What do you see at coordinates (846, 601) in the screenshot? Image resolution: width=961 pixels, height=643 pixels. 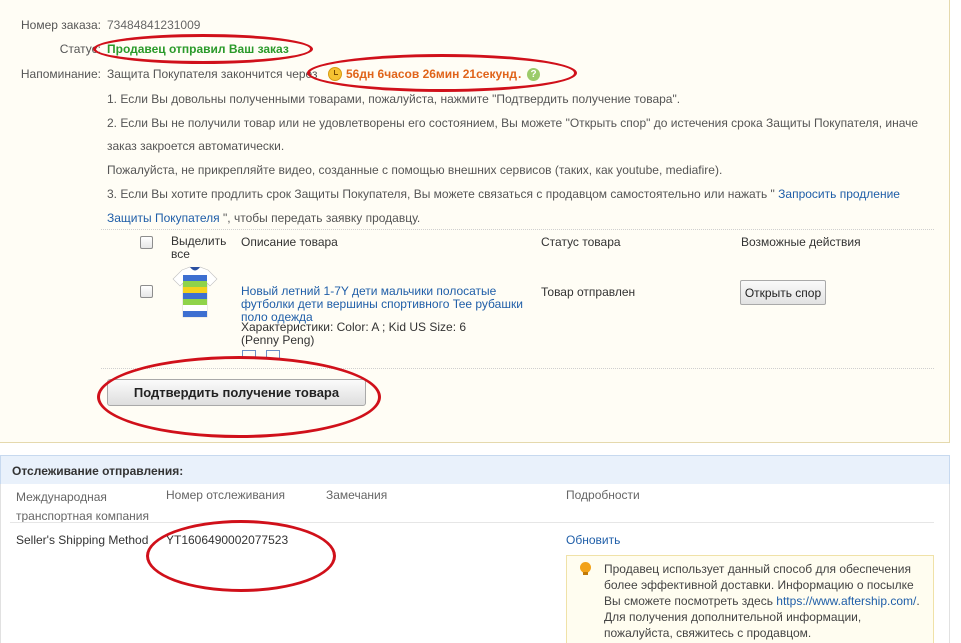 I see `aftership-link: https://www.aftership.com/` at bounding box center [846, 601].